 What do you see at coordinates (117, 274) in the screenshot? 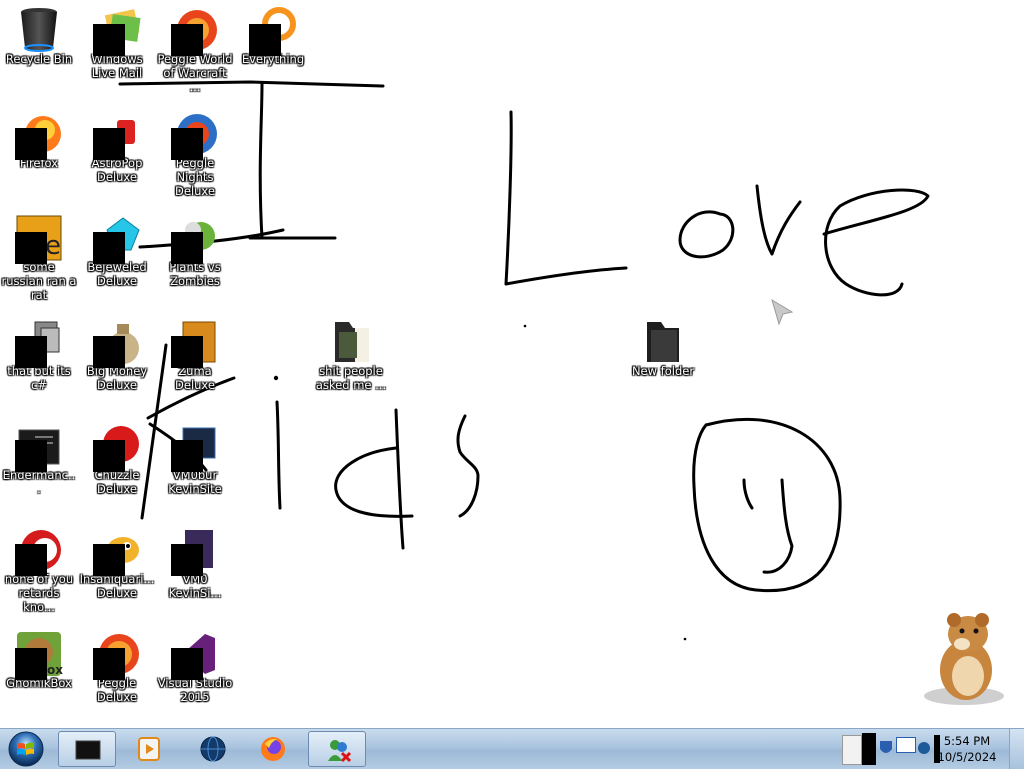
I see `desktop-icon-label: Bejeweled Deluxe` at bounding box center [117, 274].